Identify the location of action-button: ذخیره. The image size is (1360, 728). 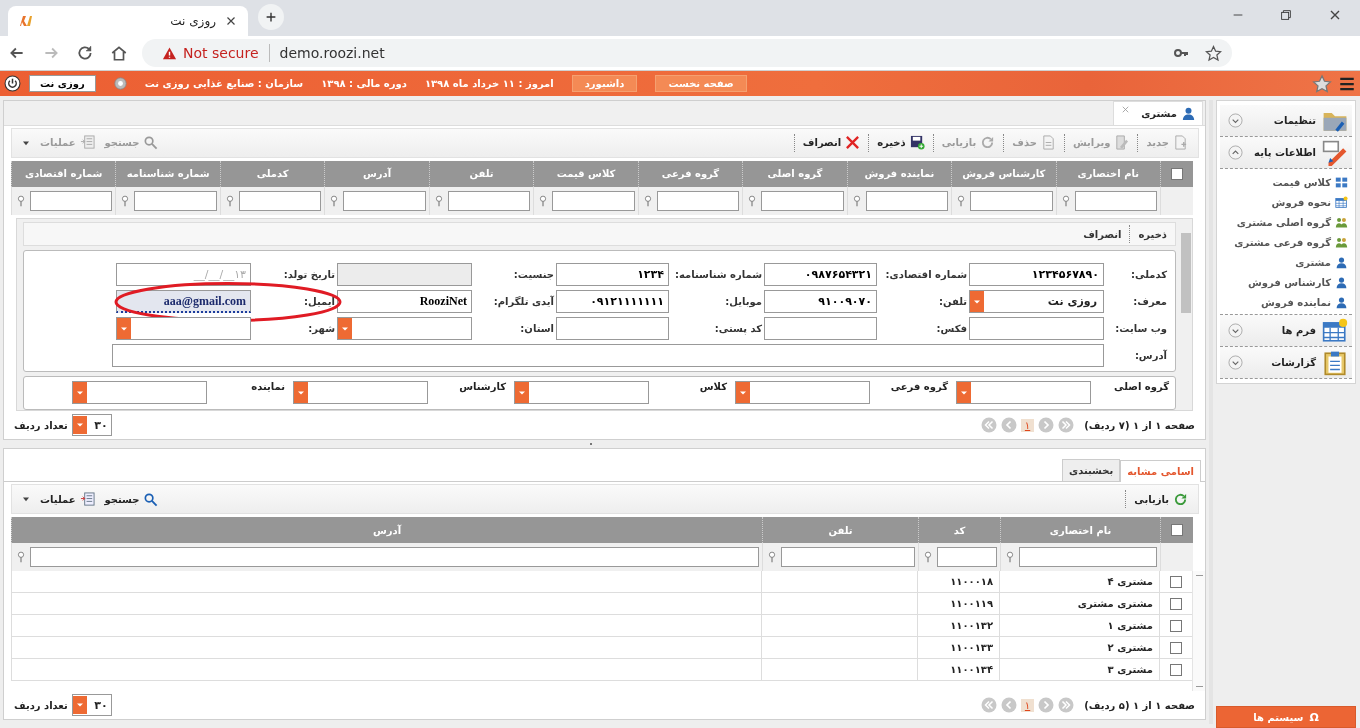
(1152, 234).